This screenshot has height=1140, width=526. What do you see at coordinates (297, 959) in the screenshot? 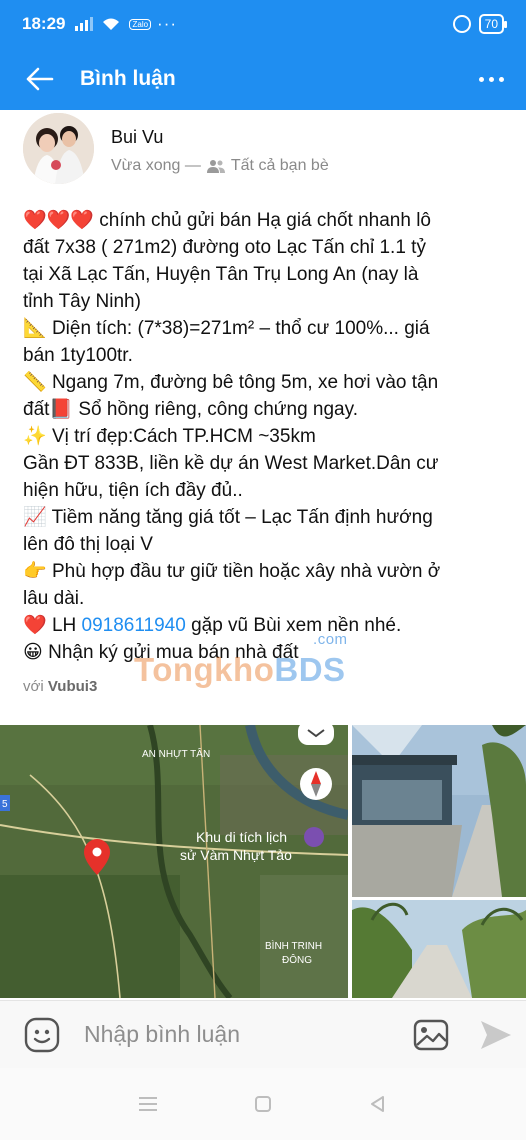
I see `map-label-bottom-2: ĐÔNG` at bounding box center [297, 959].